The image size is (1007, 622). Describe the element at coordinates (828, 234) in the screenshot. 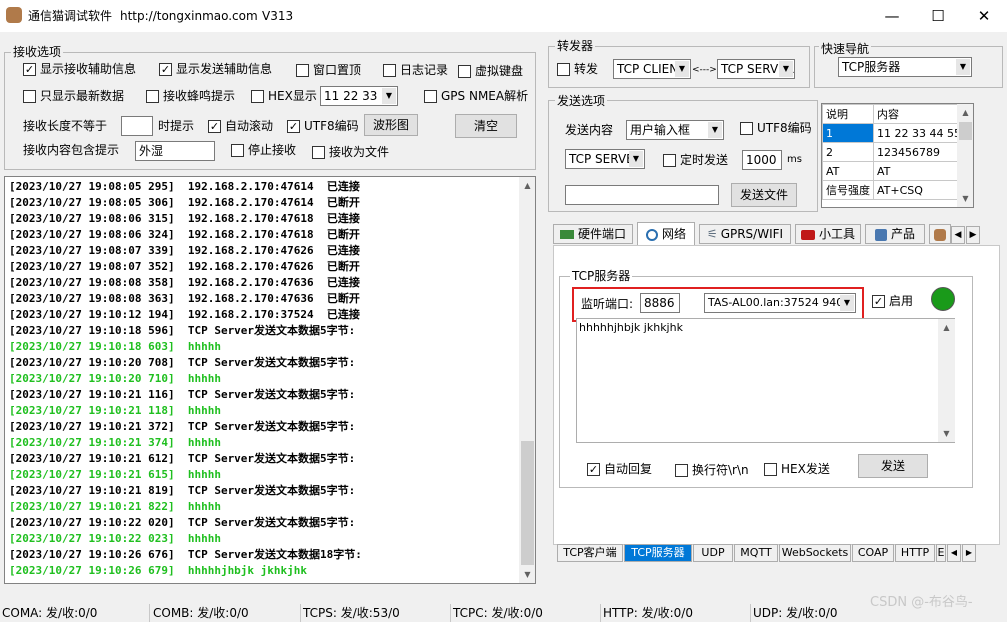

I see `tab-tools: 小工具` at that location.